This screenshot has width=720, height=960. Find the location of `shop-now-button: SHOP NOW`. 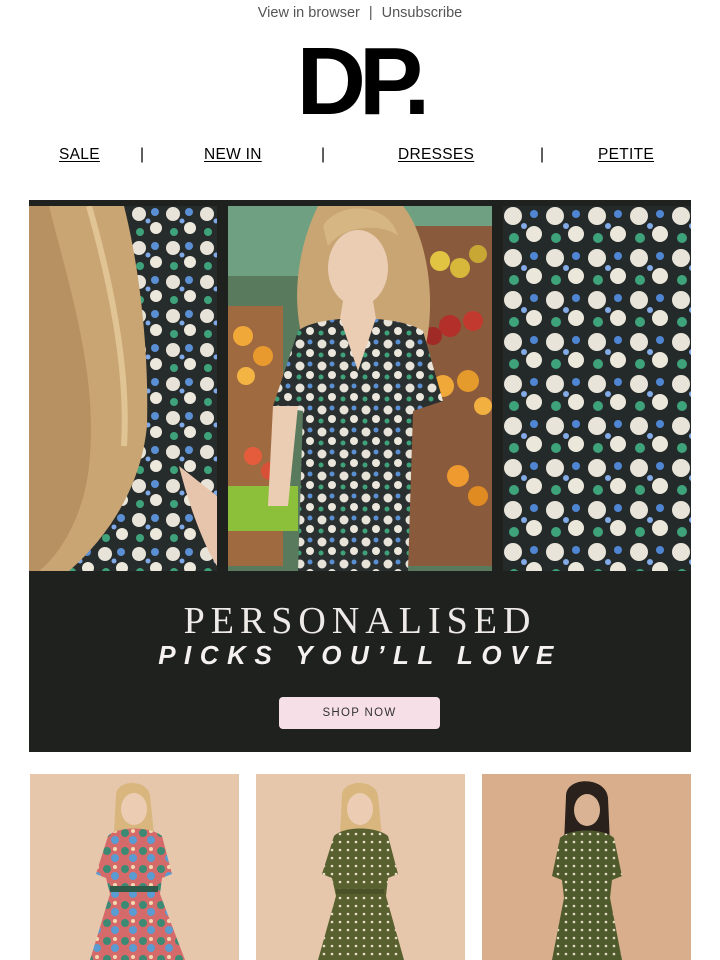

shop-now-button: SHOP NOW is located at coordinates (359, 713).